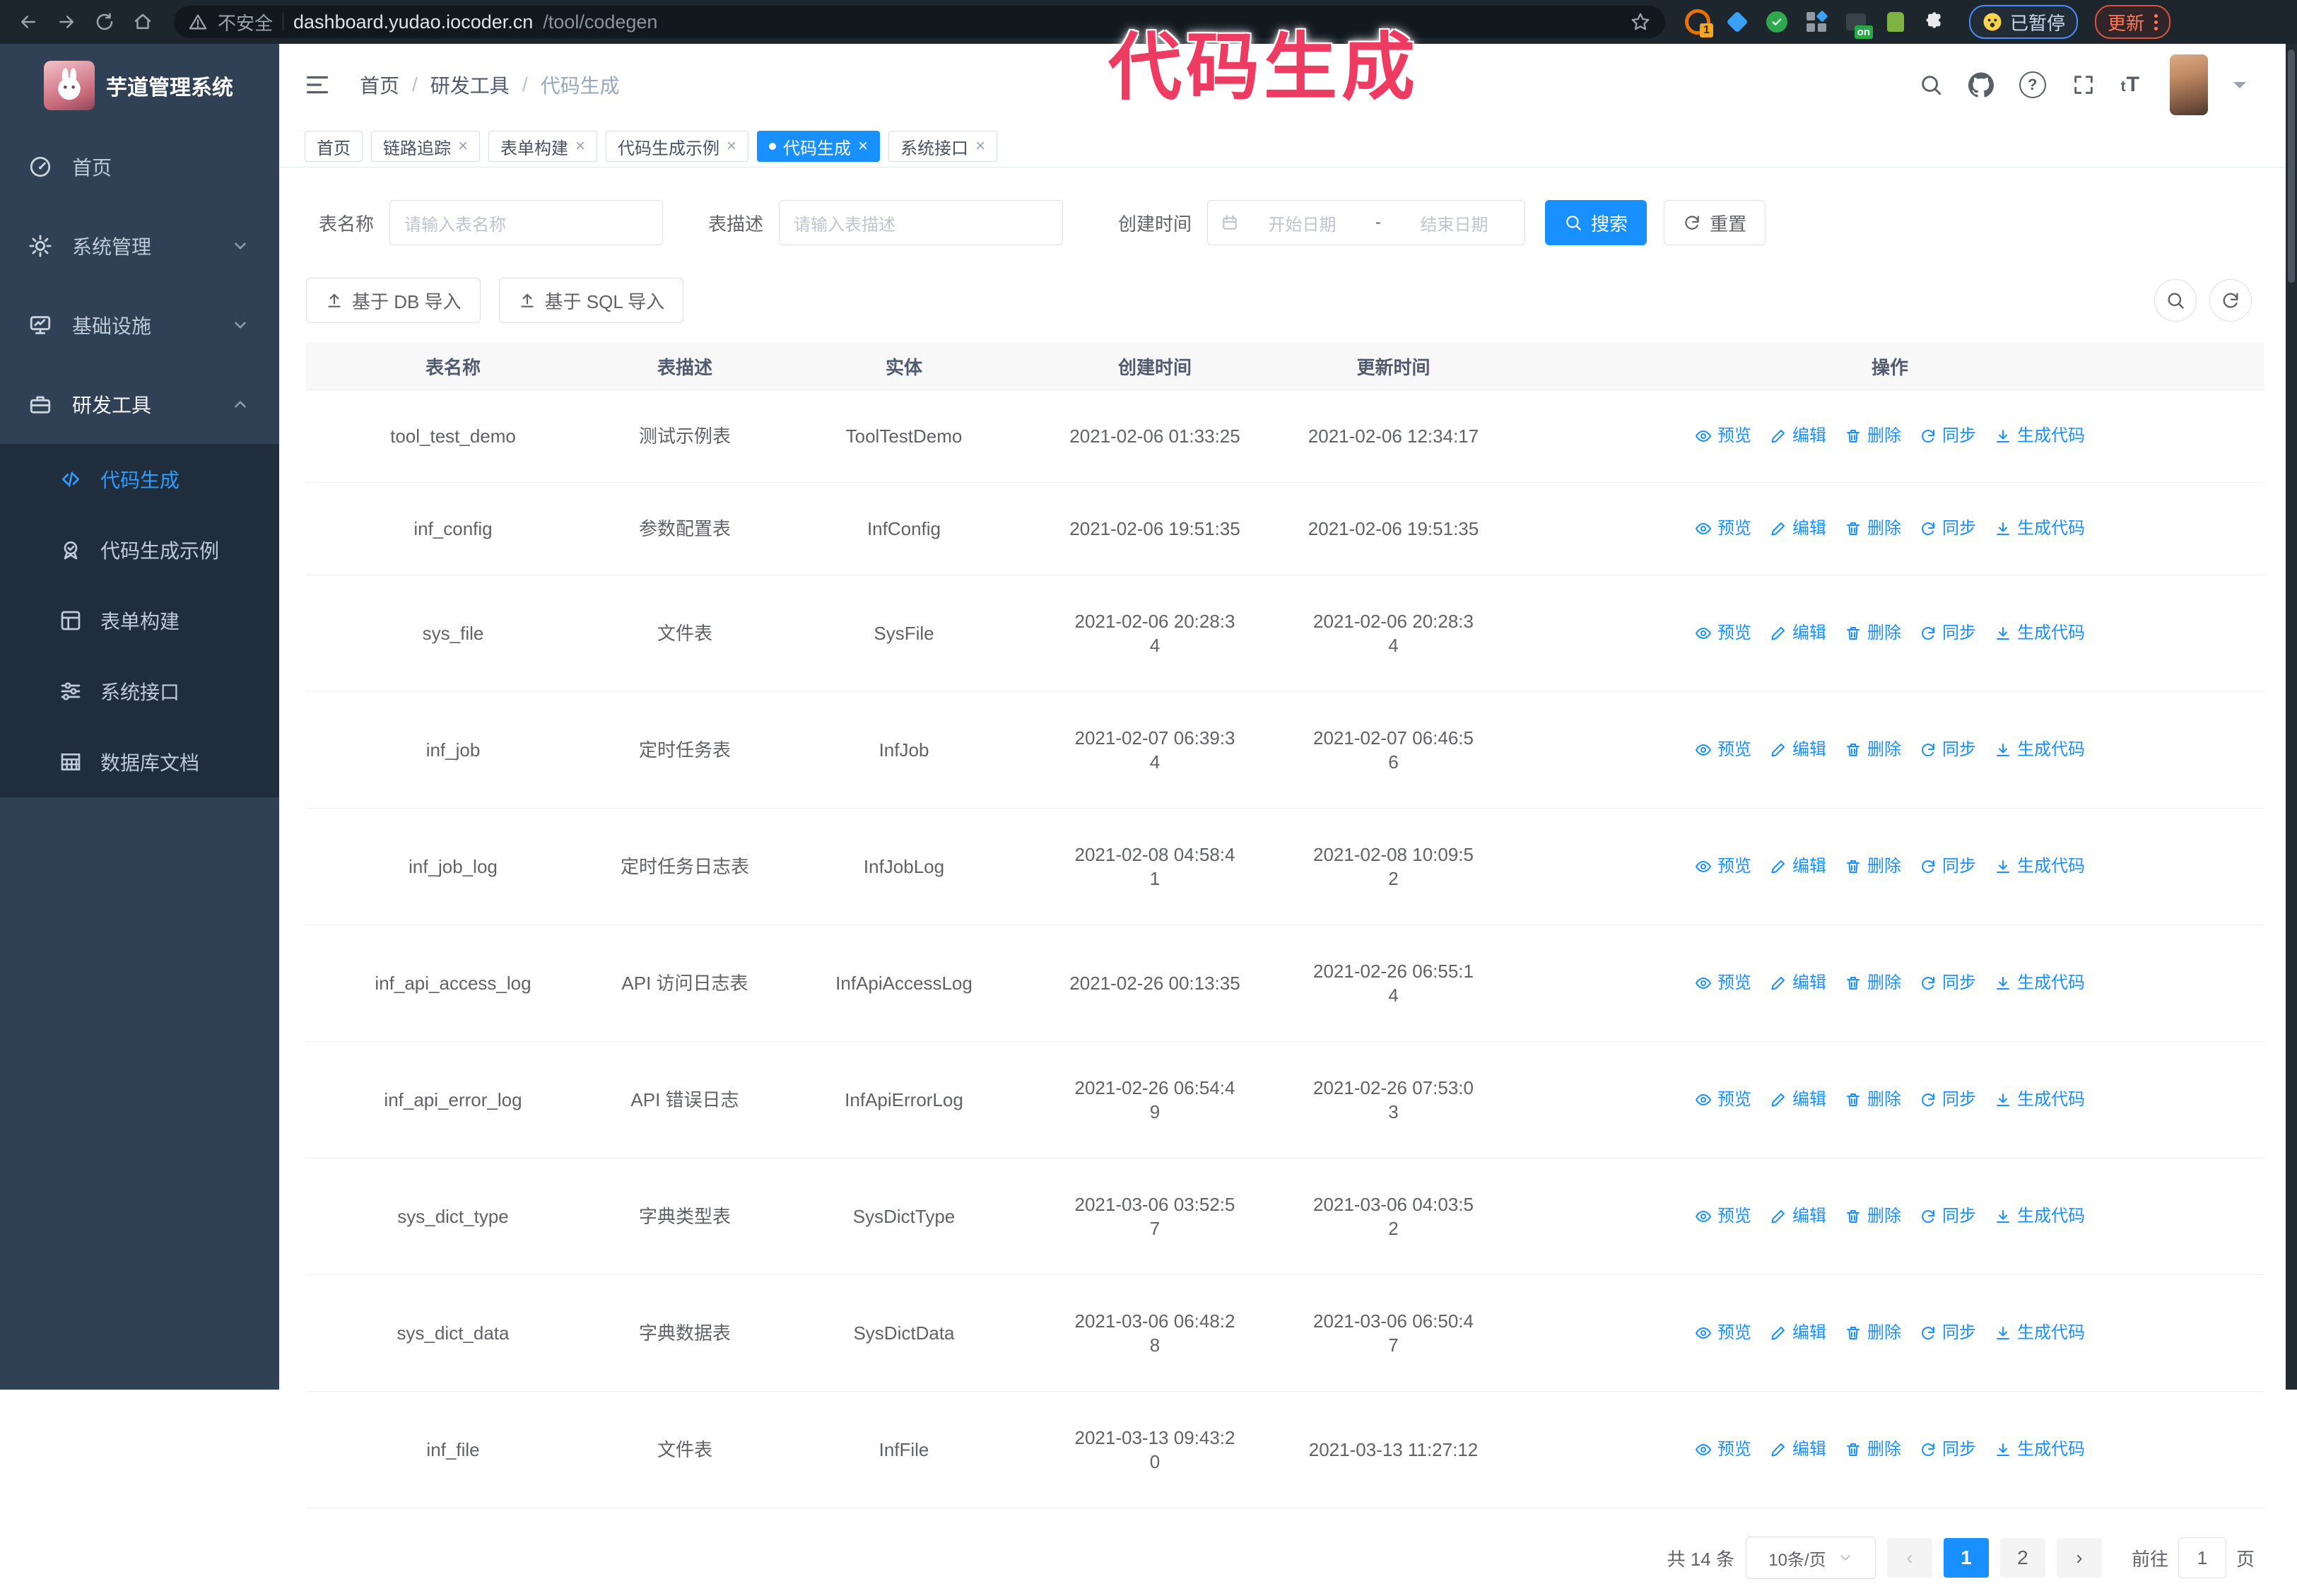  Describe the element at coordinates (2292, 717) in the screenshot. I see `scrollbar` at that location.